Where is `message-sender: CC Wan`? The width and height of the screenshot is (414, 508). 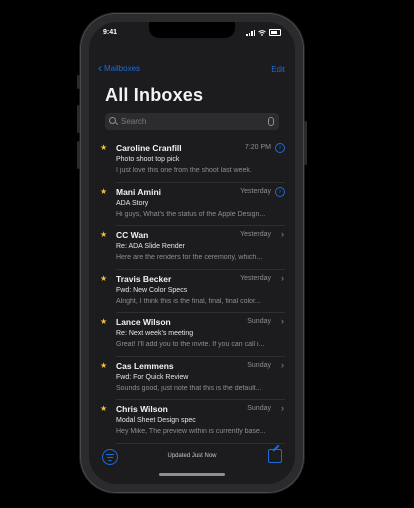 message-sender: CC Wan is located at coordinates (132, 235).